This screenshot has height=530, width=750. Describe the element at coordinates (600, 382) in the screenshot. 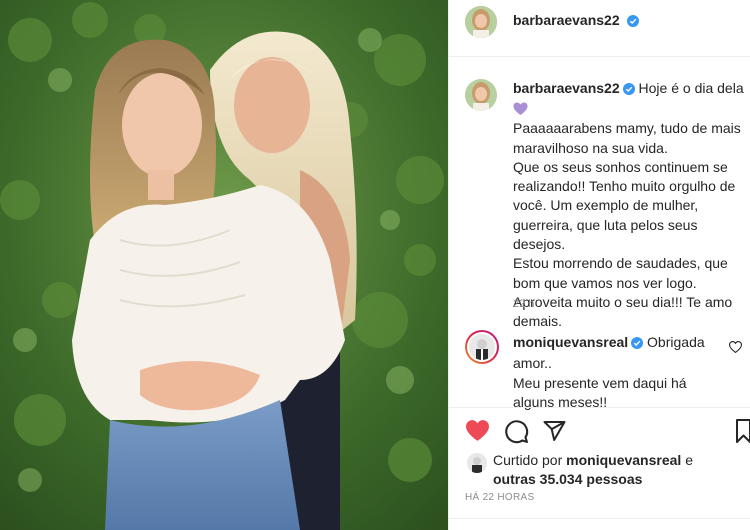

I see `comment-line: Meu presente vem daqui há` at that location.